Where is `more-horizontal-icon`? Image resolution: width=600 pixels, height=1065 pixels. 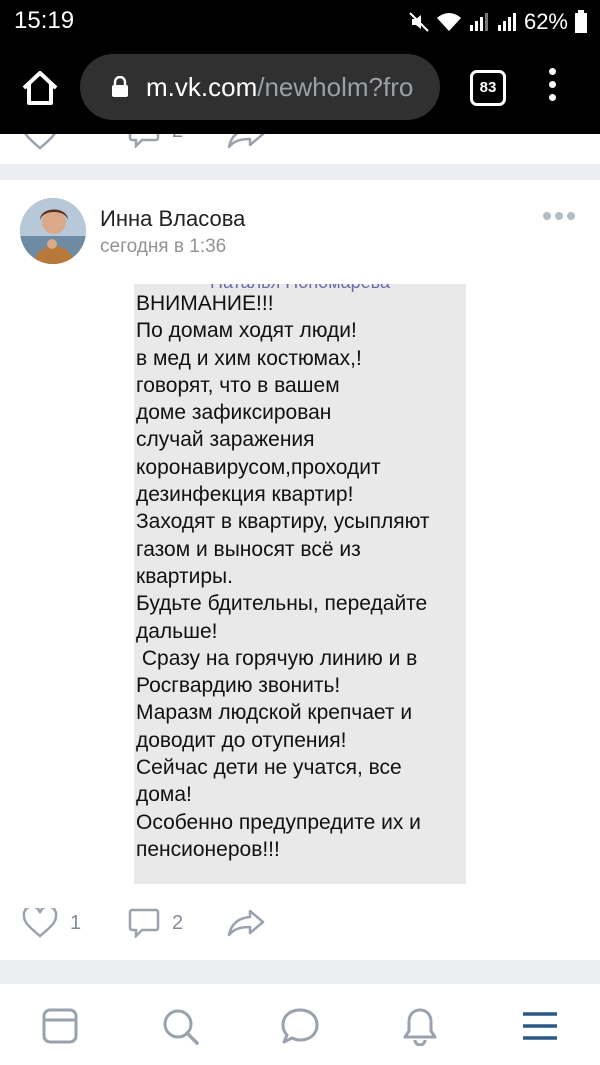 more-horizontal-icon is located at coordinates (560, 217).